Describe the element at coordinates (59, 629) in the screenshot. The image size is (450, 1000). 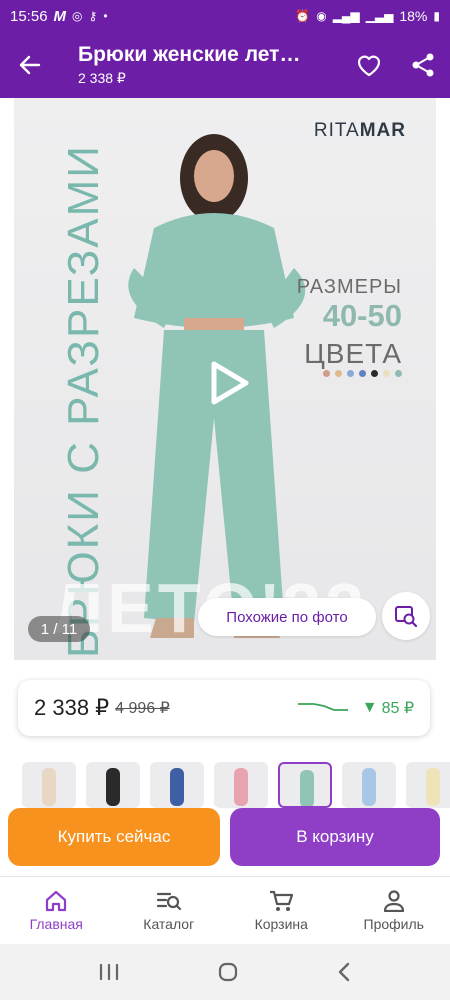
I see `image-counter: 1 / 11` at that location.